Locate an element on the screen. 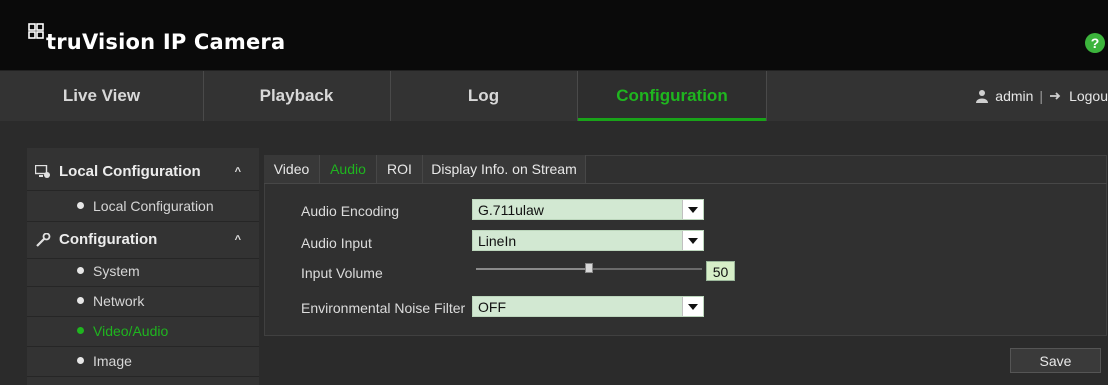 The image size is (1108, 385). sidebar-item-label: System is located at coordinates (116, 271).